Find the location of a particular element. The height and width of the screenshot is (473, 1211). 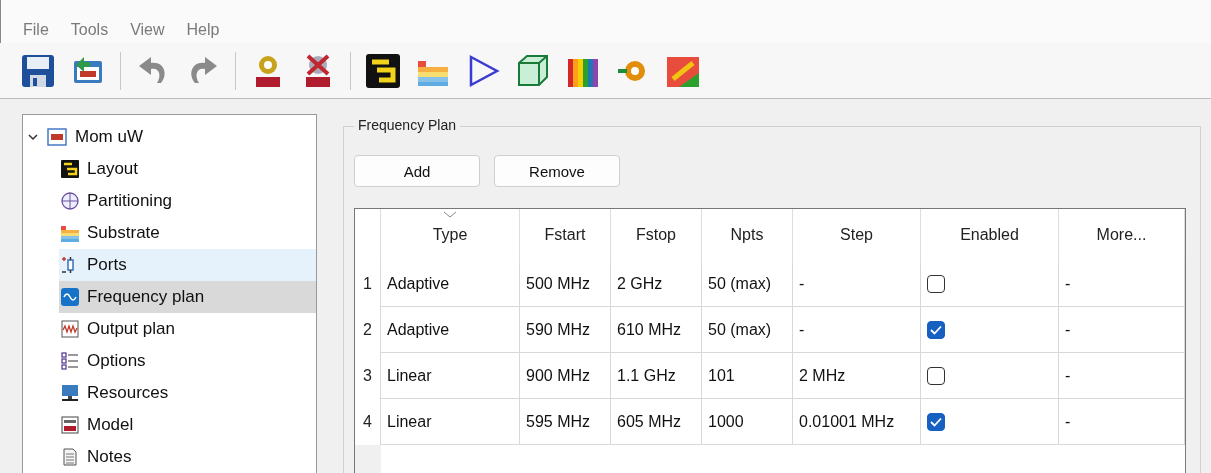

list-icon is located at coordinates (70, 361).